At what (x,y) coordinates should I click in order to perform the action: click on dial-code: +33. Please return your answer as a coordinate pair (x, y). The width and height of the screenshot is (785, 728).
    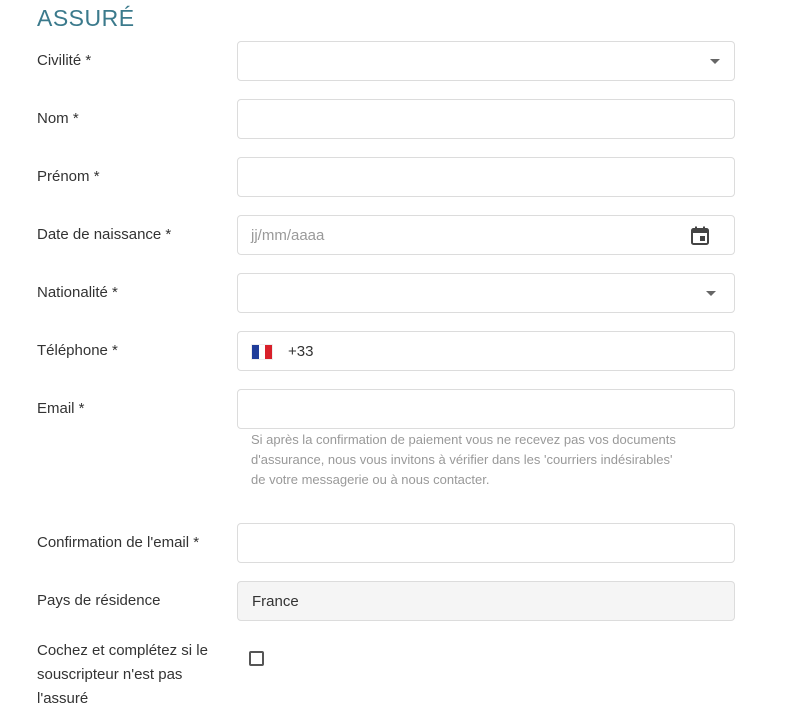
    Looking at the image, I should click on (301, 351).